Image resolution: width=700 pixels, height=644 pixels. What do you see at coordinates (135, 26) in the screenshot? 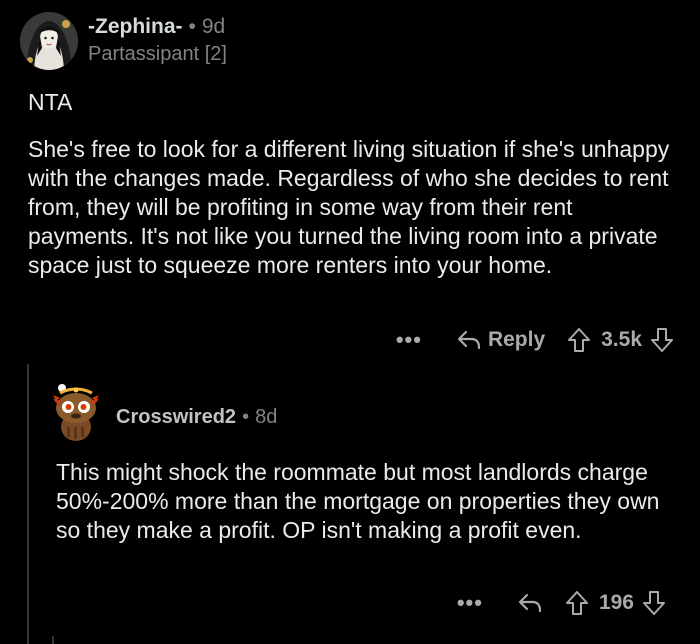
I see `username: -Zephina-` at bounding box center [135, 26].